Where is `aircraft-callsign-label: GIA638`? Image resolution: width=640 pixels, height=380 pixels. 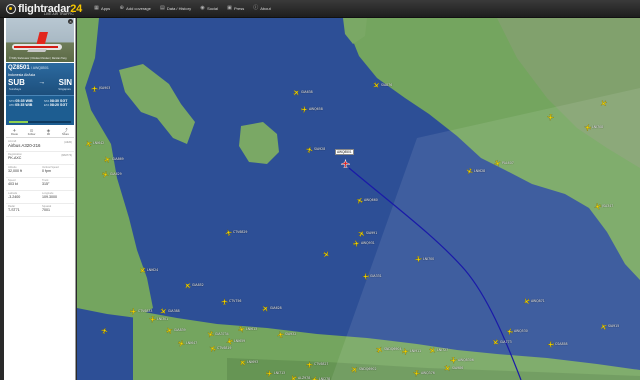
aircraft-callsign-label: GIA638 is located at coordinates (307, 92).